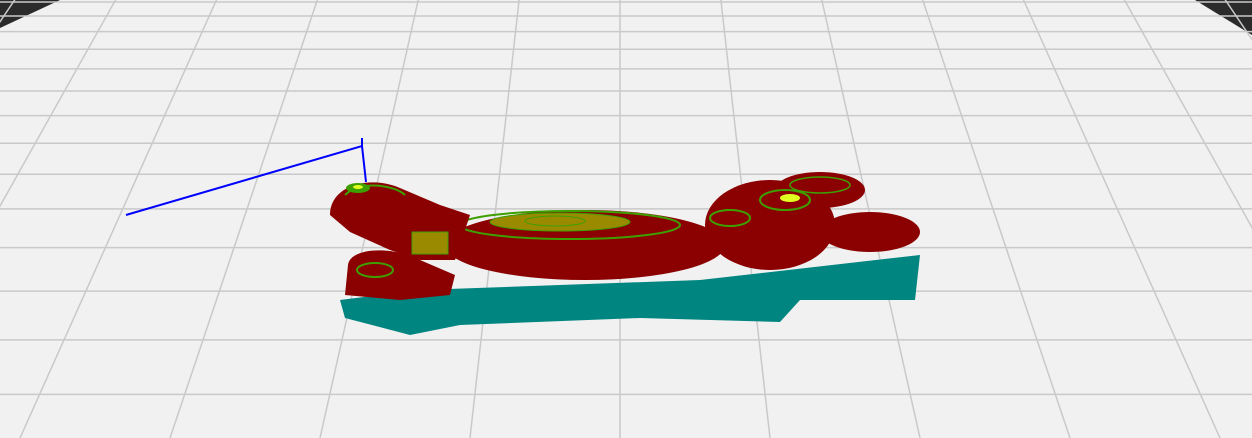  What do you see at coordinates (246, 180) in the screenshot?
I see `travel-move-path` at bounding box center [246, 180].